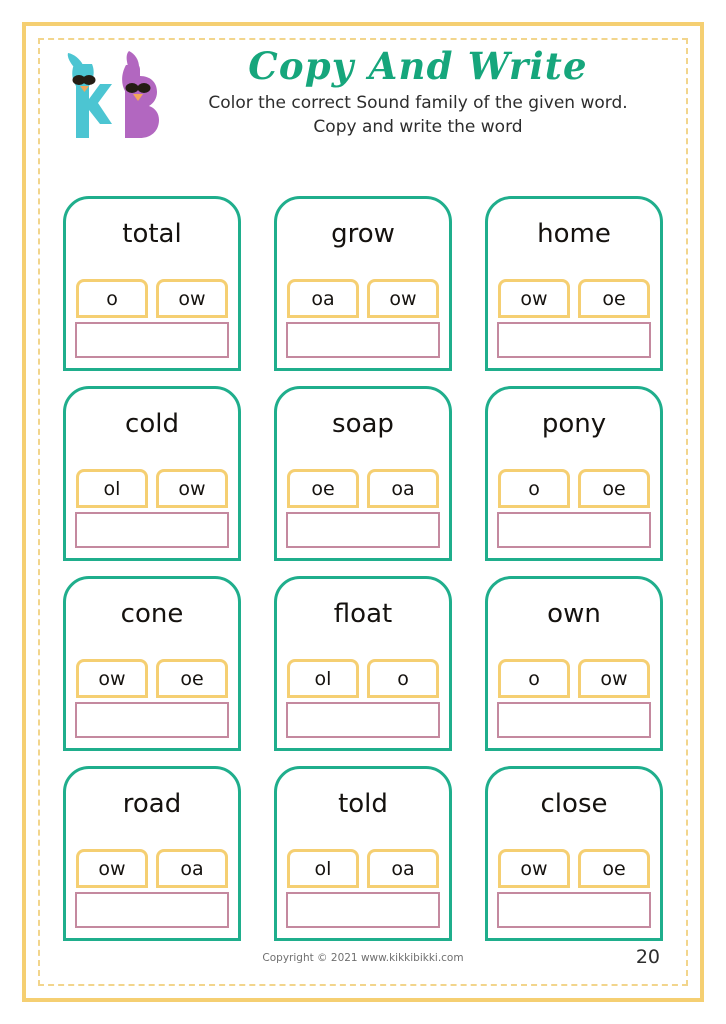  I want to click on card-word: grow, so click(363, 234).